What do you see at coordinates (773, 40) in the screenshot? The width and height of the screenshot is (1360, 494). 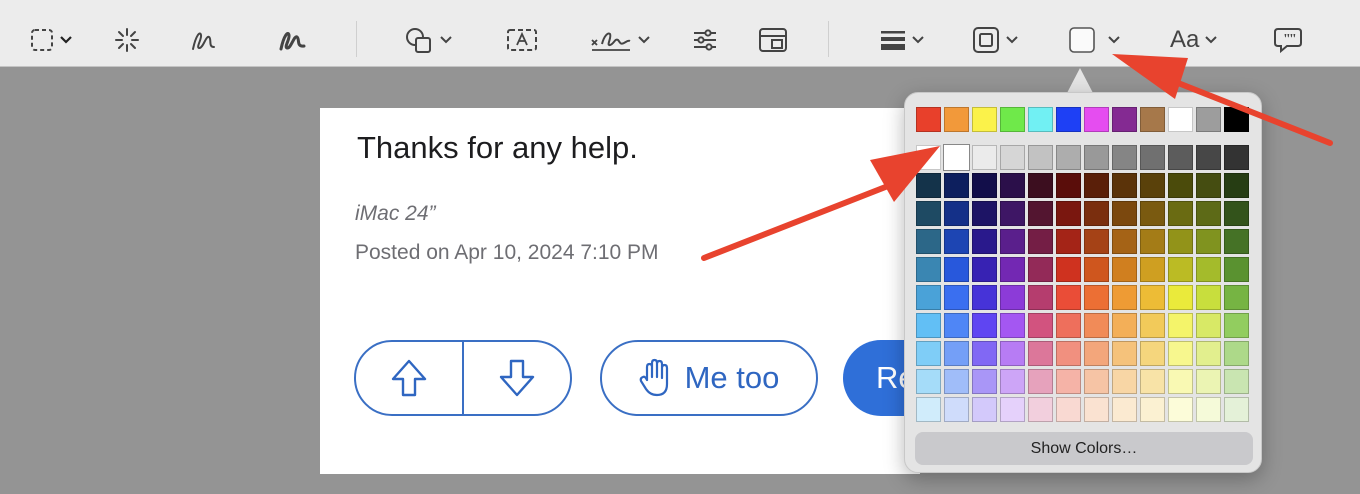 I see `adjust-size-button` at bounding box center [773, 40].